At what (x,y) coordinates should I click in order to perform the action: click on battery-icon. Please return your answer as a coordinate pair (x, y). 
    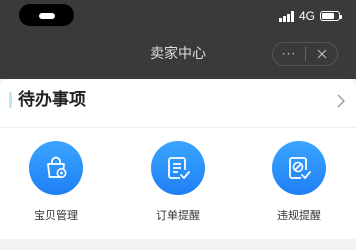
    Looking at the image, I should click on (331, 16).